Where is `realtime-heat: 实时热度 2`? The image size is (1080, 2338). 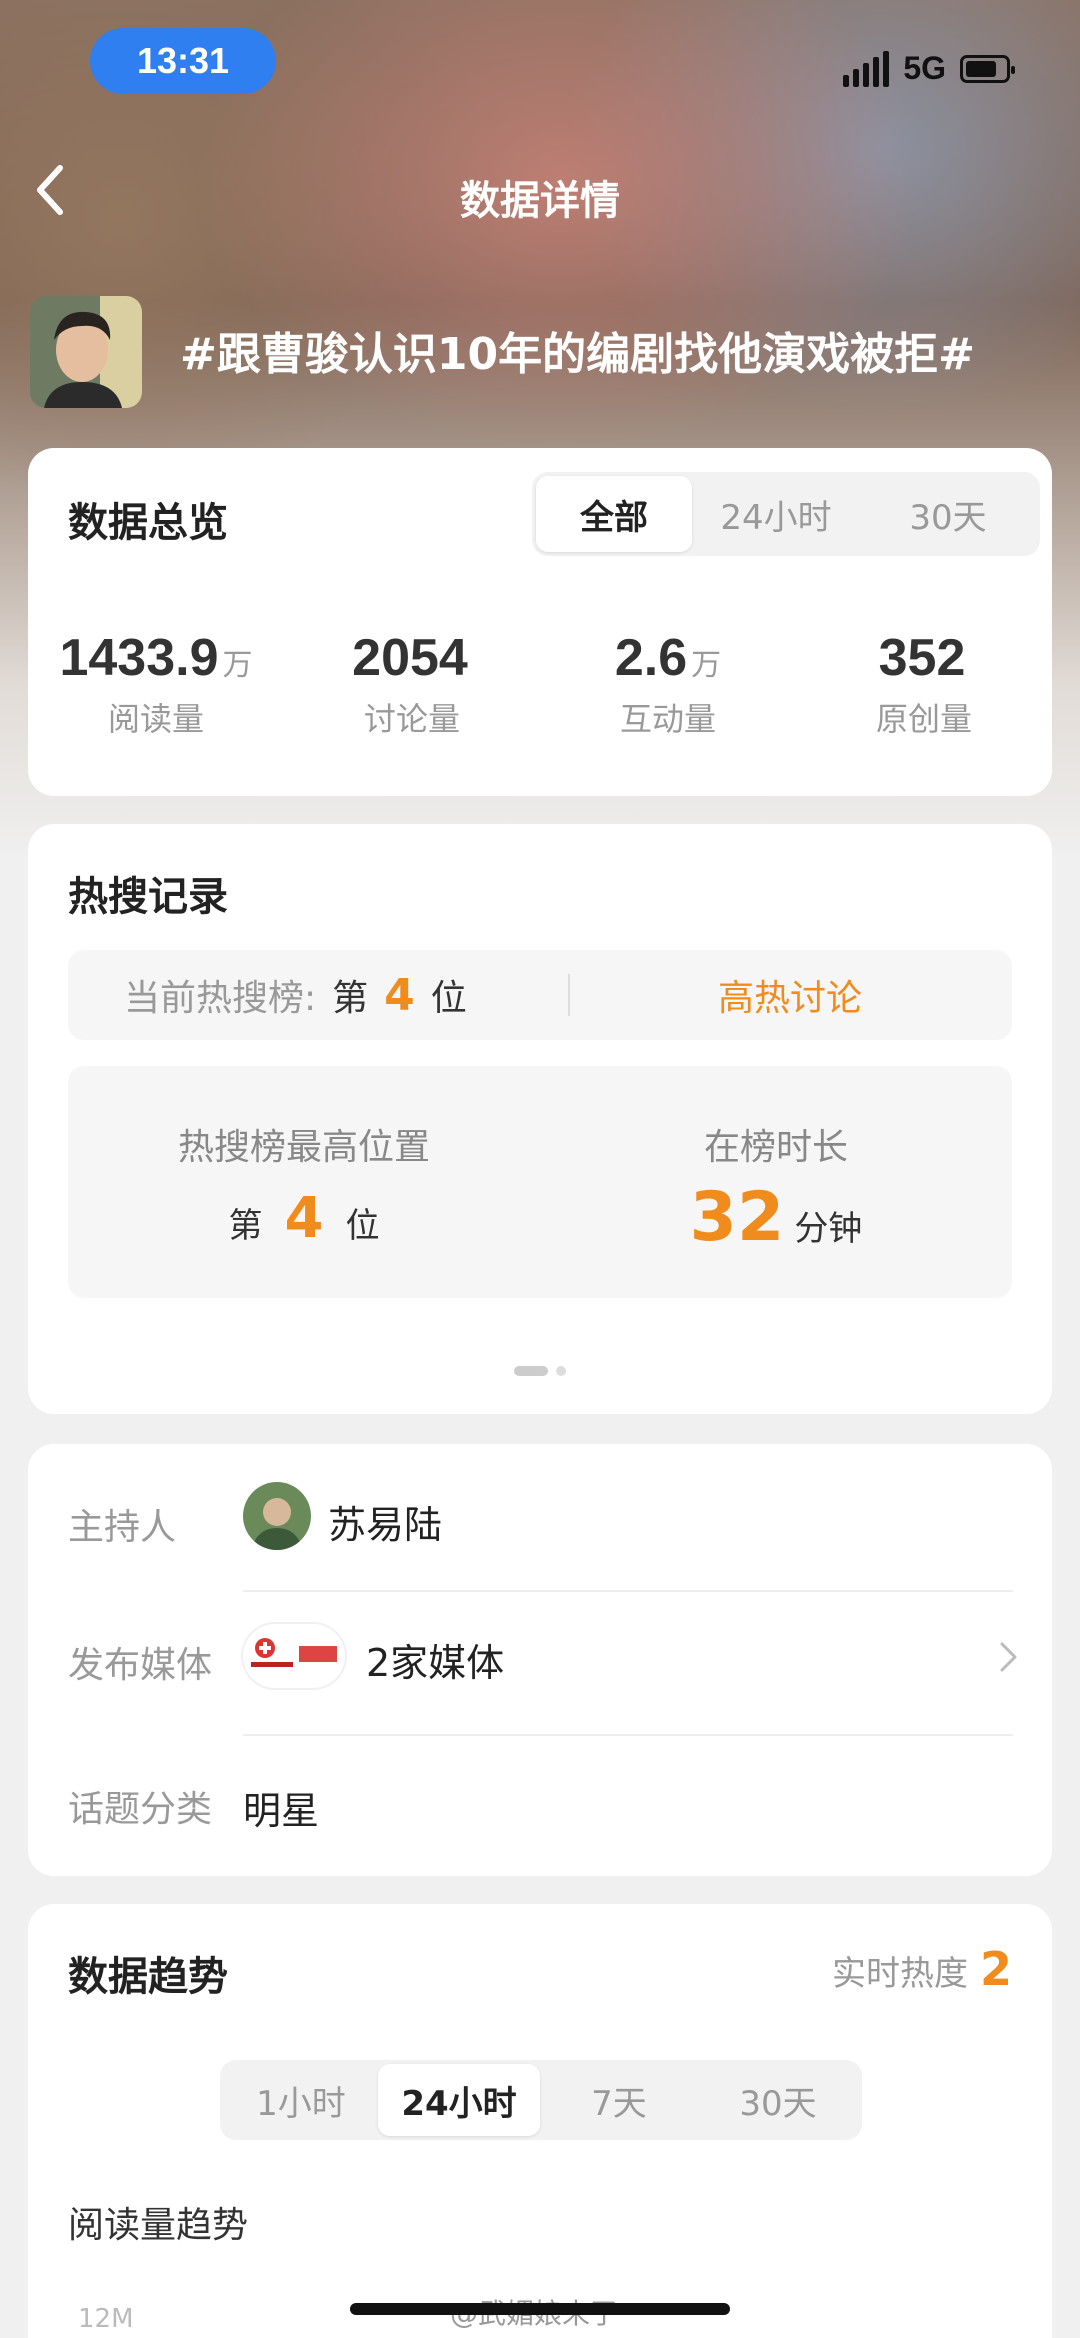 realtime-heat: 实时热度 2 is located at coordinates (922, 1969).